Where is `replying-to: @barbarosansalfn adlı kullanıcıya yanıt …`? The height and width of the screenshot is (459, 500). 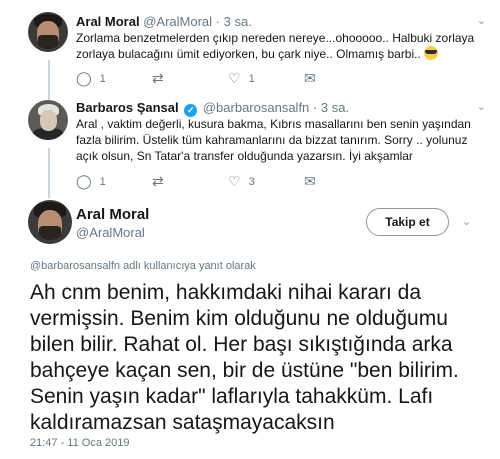 replying-to: @barbarosansalfn adlı kullanıcıya yanıt … is located at coordinates (143, 266).